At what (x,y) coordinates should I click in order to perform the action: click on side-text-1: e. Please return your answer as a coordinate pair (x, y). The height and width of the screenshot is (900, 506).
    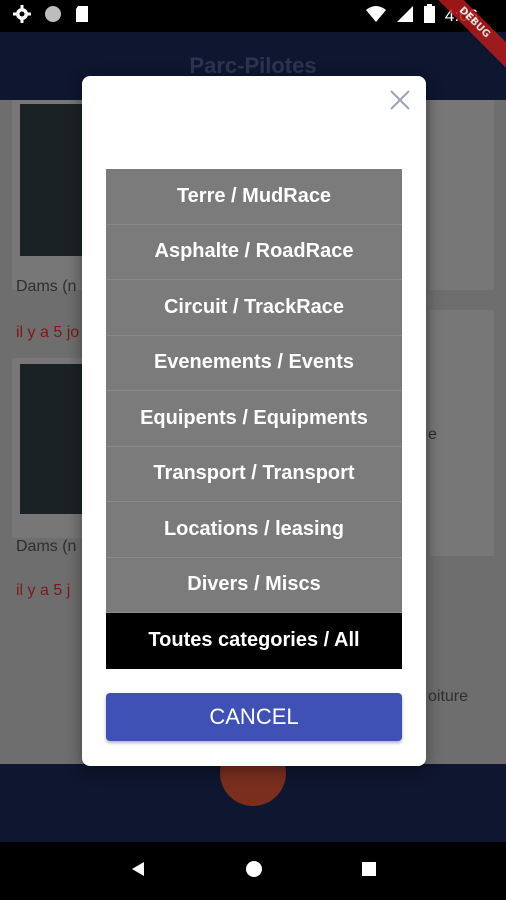
    Looking at the image, I should click on (432, 434).